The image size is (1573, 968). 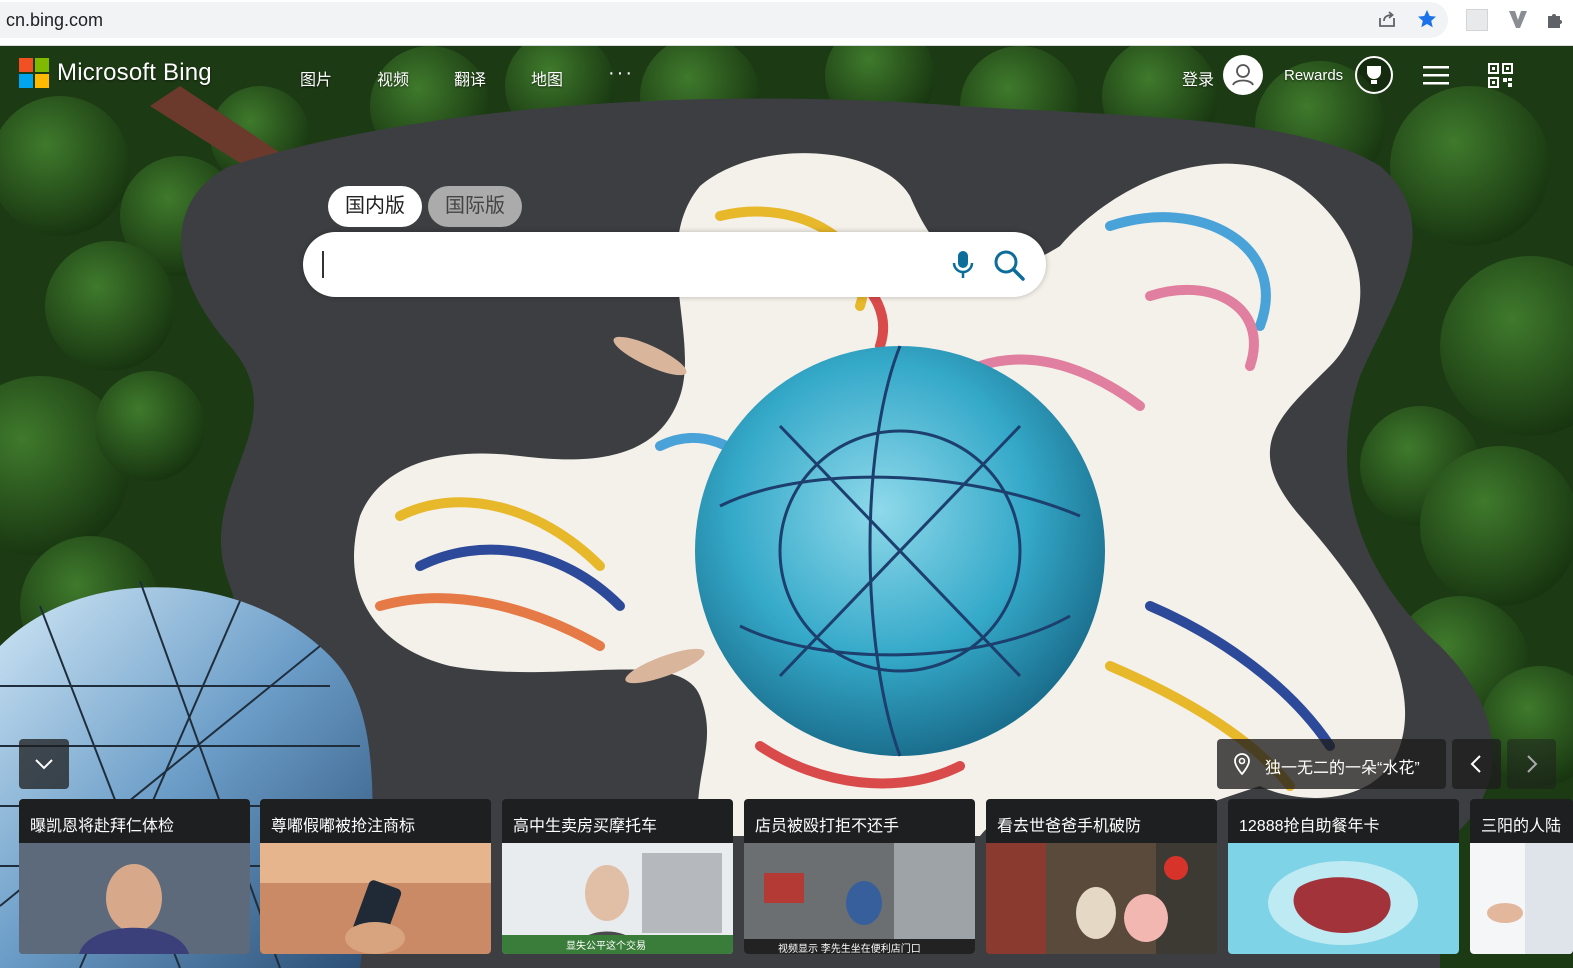 I want to click on puzzle-icon, so click(x=1556, y=19).